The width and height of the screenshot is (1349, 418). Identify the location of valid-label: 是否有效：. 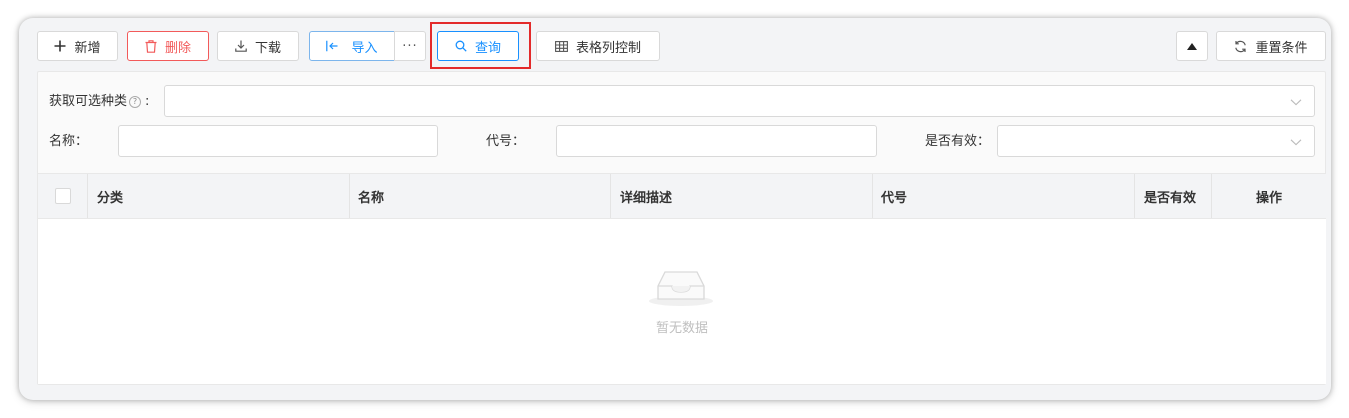
(958, 141).